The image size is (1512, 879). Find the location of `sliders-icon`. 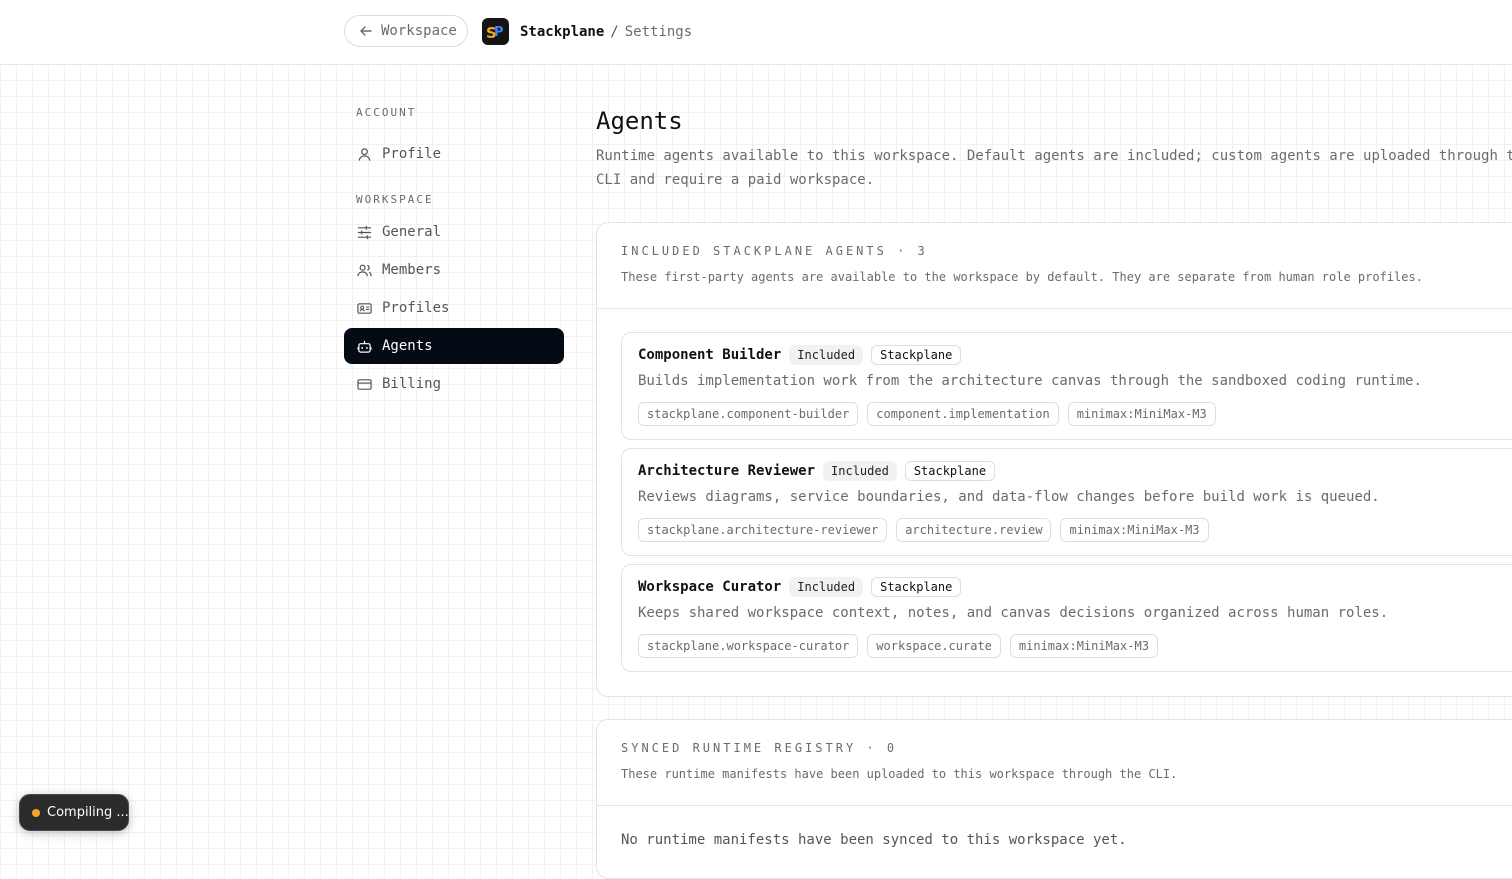

sliders-icon is located at coordinates (364, 232).